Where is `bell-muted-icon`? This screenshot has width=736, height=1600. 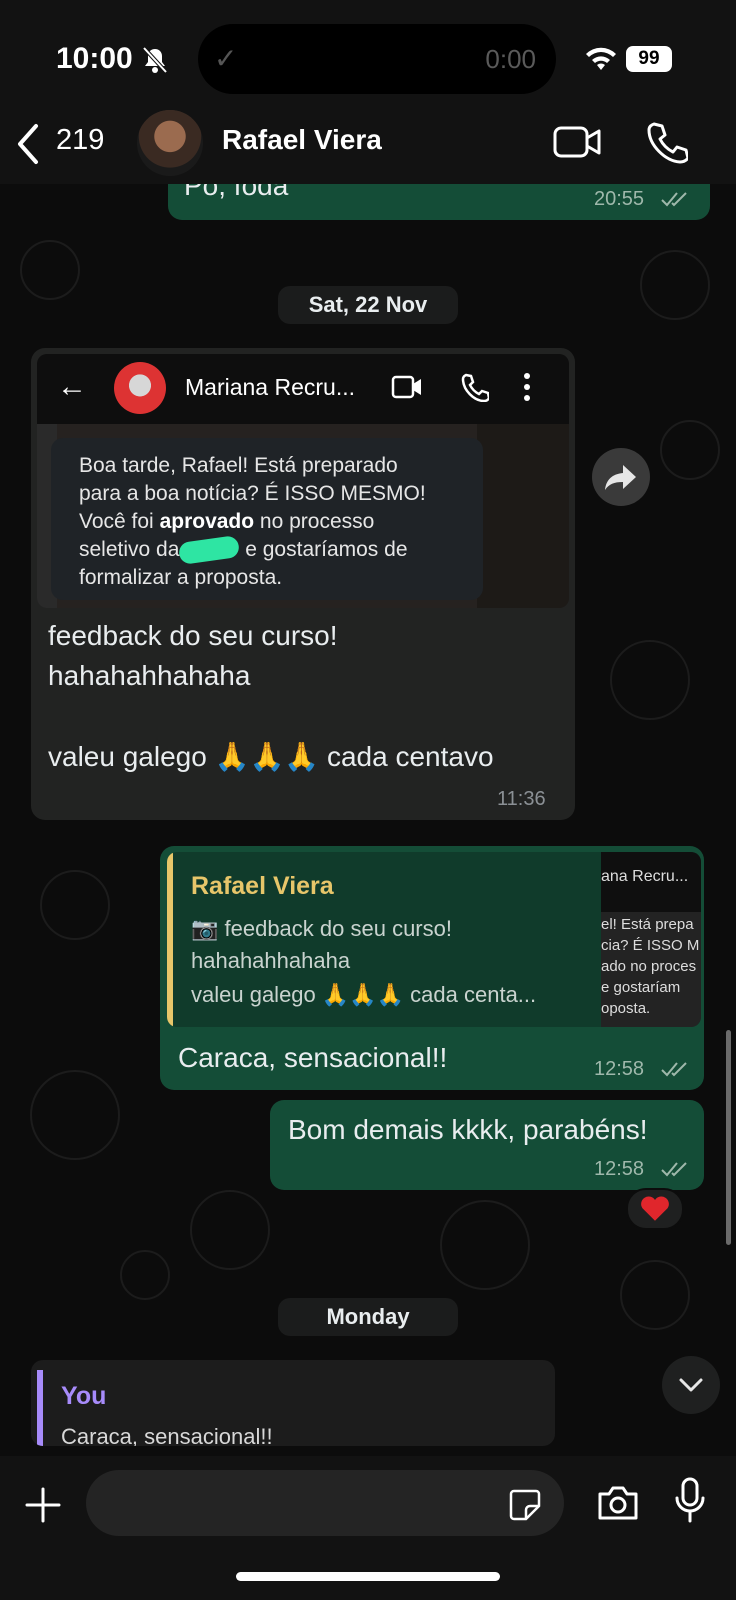
bell-muted-icon is located at coordinates (155, 60).